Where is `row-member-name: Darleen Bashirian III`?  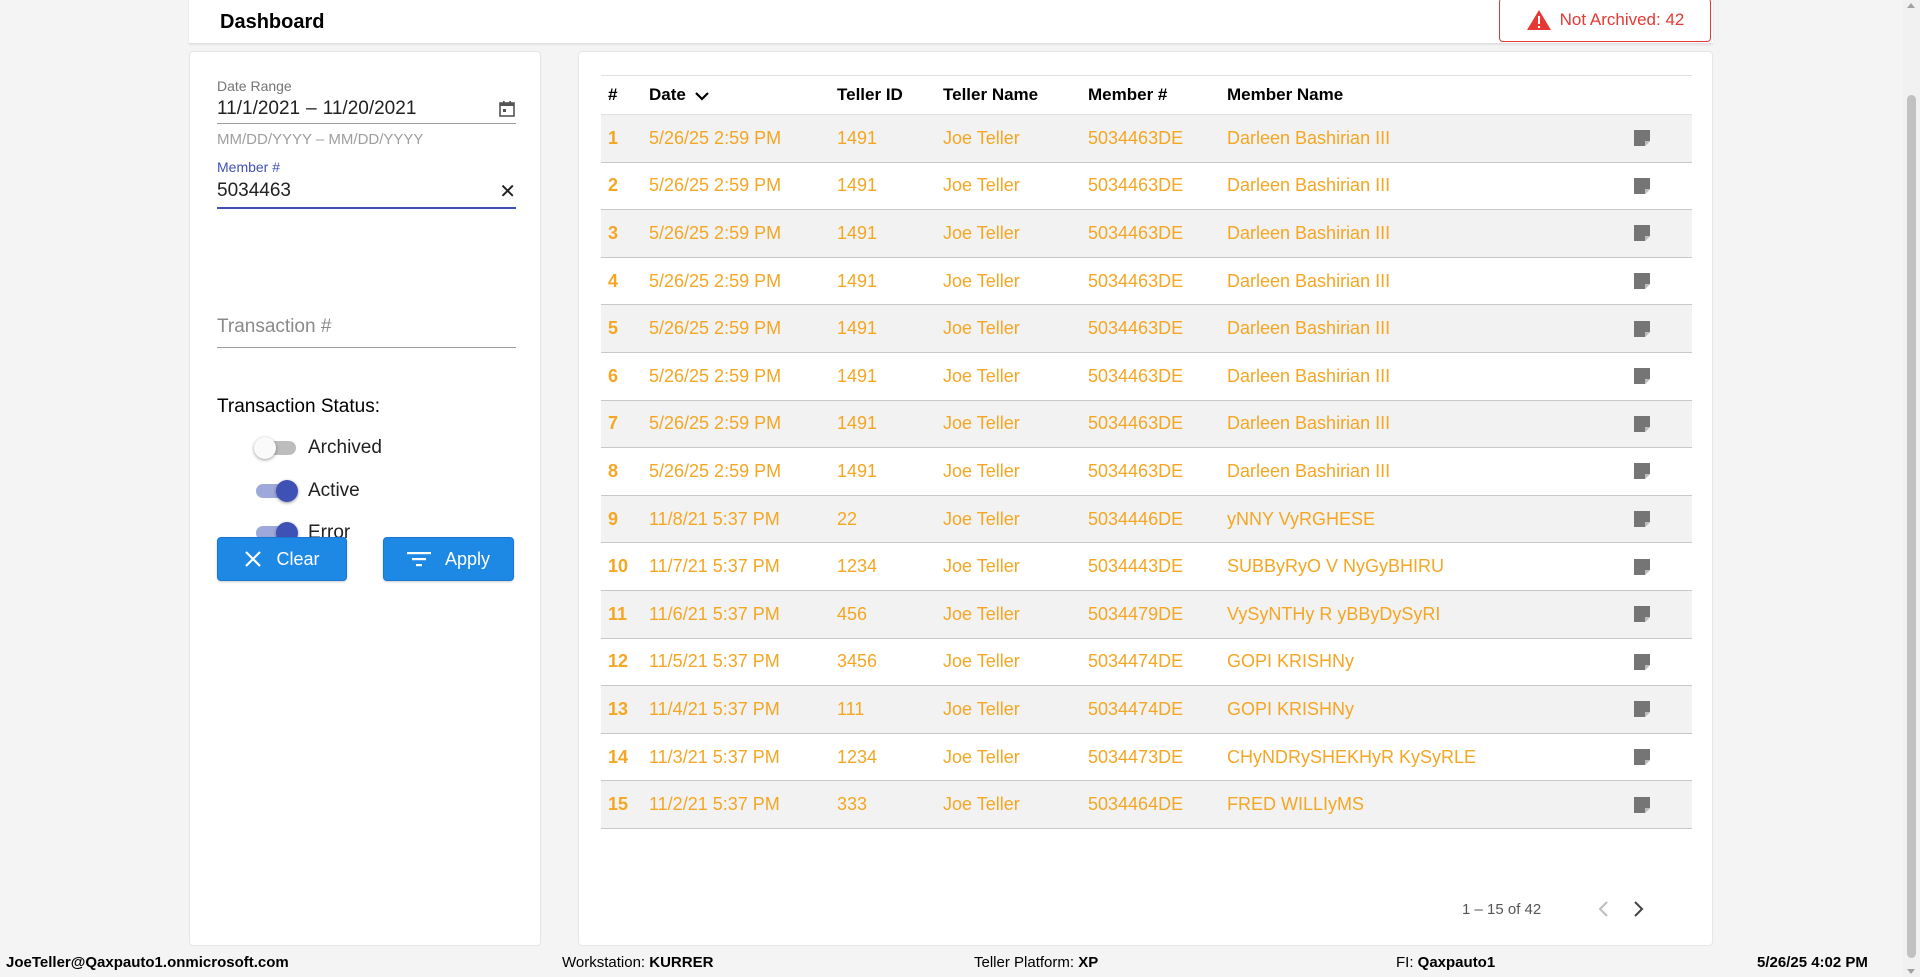 row-member-name: Darleen Bashirian III is located at coordinates (1309, 137).